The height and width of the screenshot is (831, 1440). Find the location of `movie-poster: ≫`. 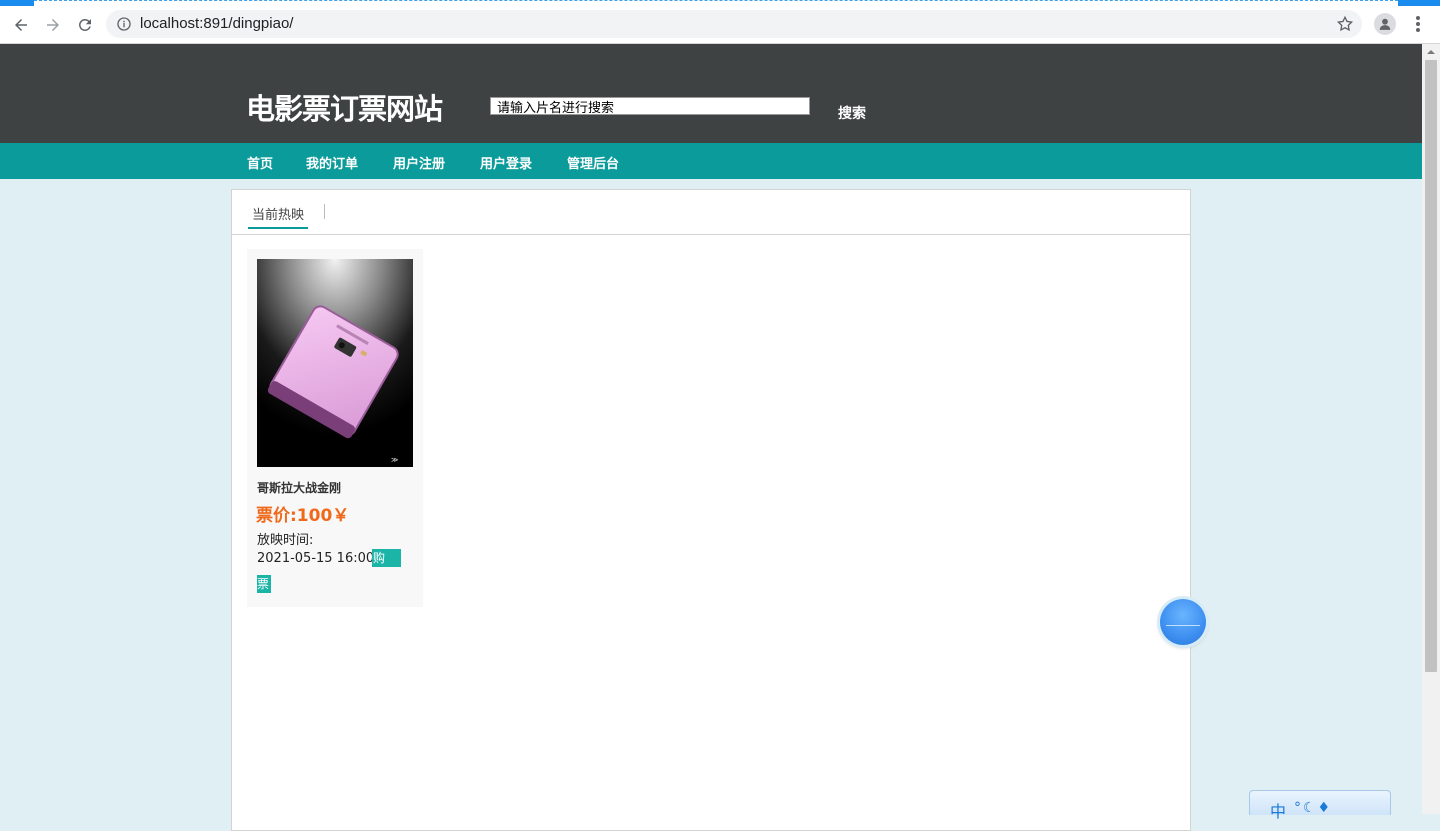

movie-poster: ≫ is located at coordinates (335, 363).